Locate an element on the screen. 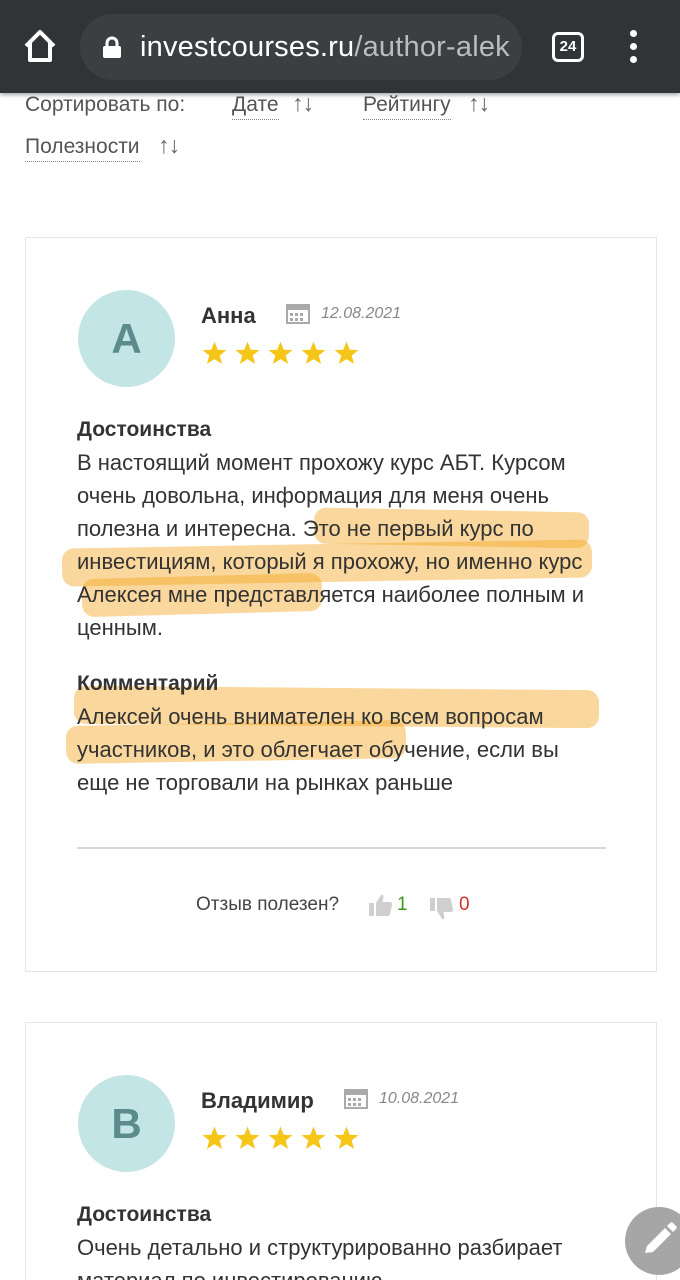  review-author: Владимир is located at coordinates (257, 1100).